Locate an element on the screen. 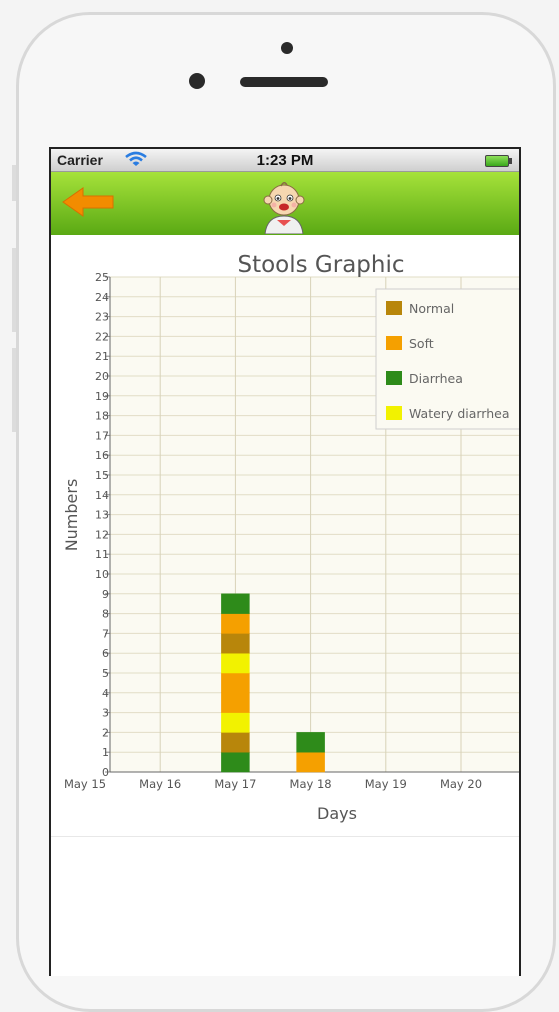 The height and width of the screenshot is (1012, 559). content-divider is located at coordinates (285, 836).